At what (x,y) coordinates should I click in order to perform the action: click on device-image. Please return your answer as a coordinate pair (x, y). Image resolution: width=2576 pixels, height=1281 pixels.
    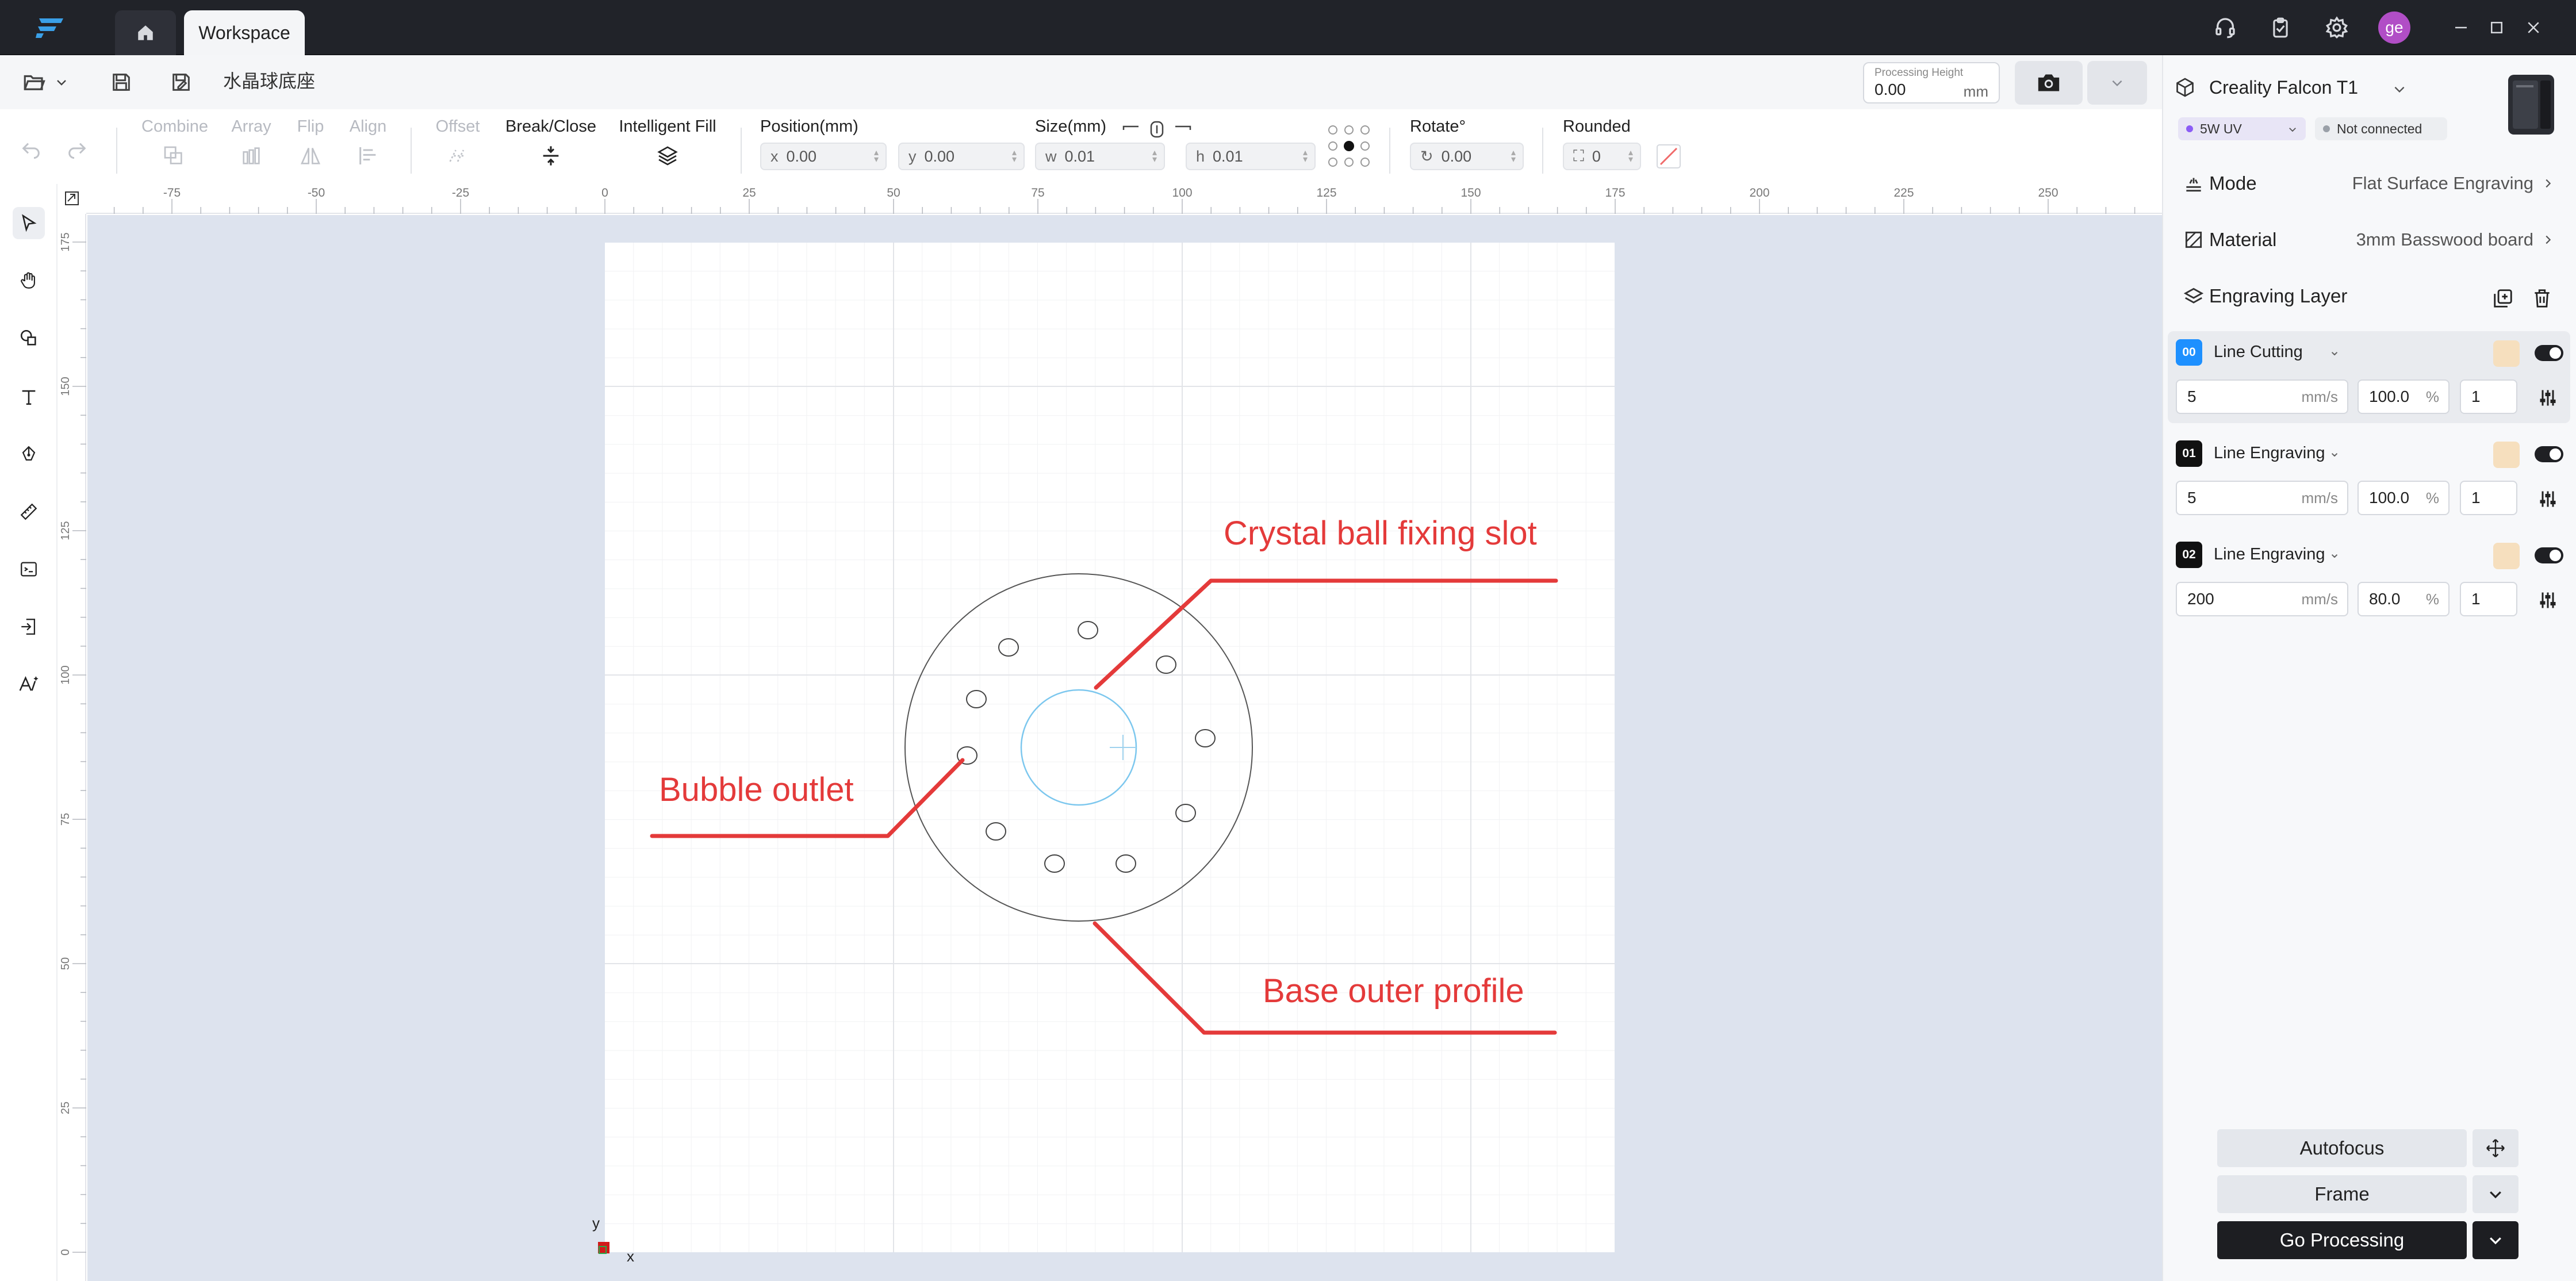
    Looking at the image, I should click on (2531, 105).